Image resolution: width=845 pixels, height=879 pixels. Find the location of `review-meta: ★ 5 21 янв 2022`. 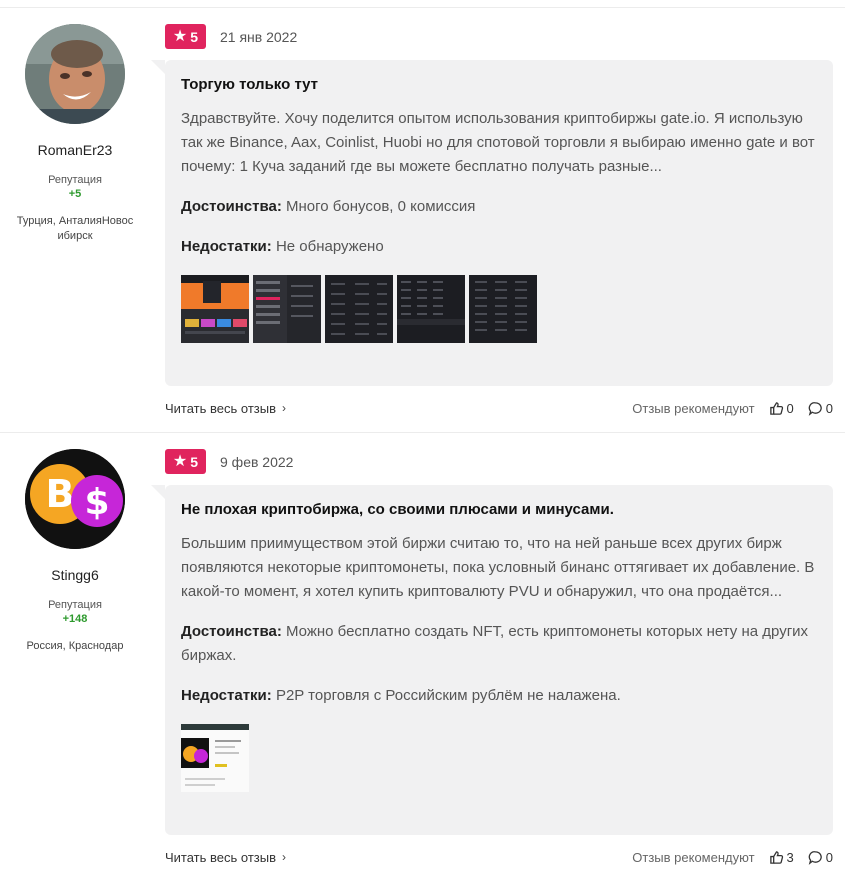

review-meta: ★ 5 21 янв 2022 is located at coordinates (231, 36).